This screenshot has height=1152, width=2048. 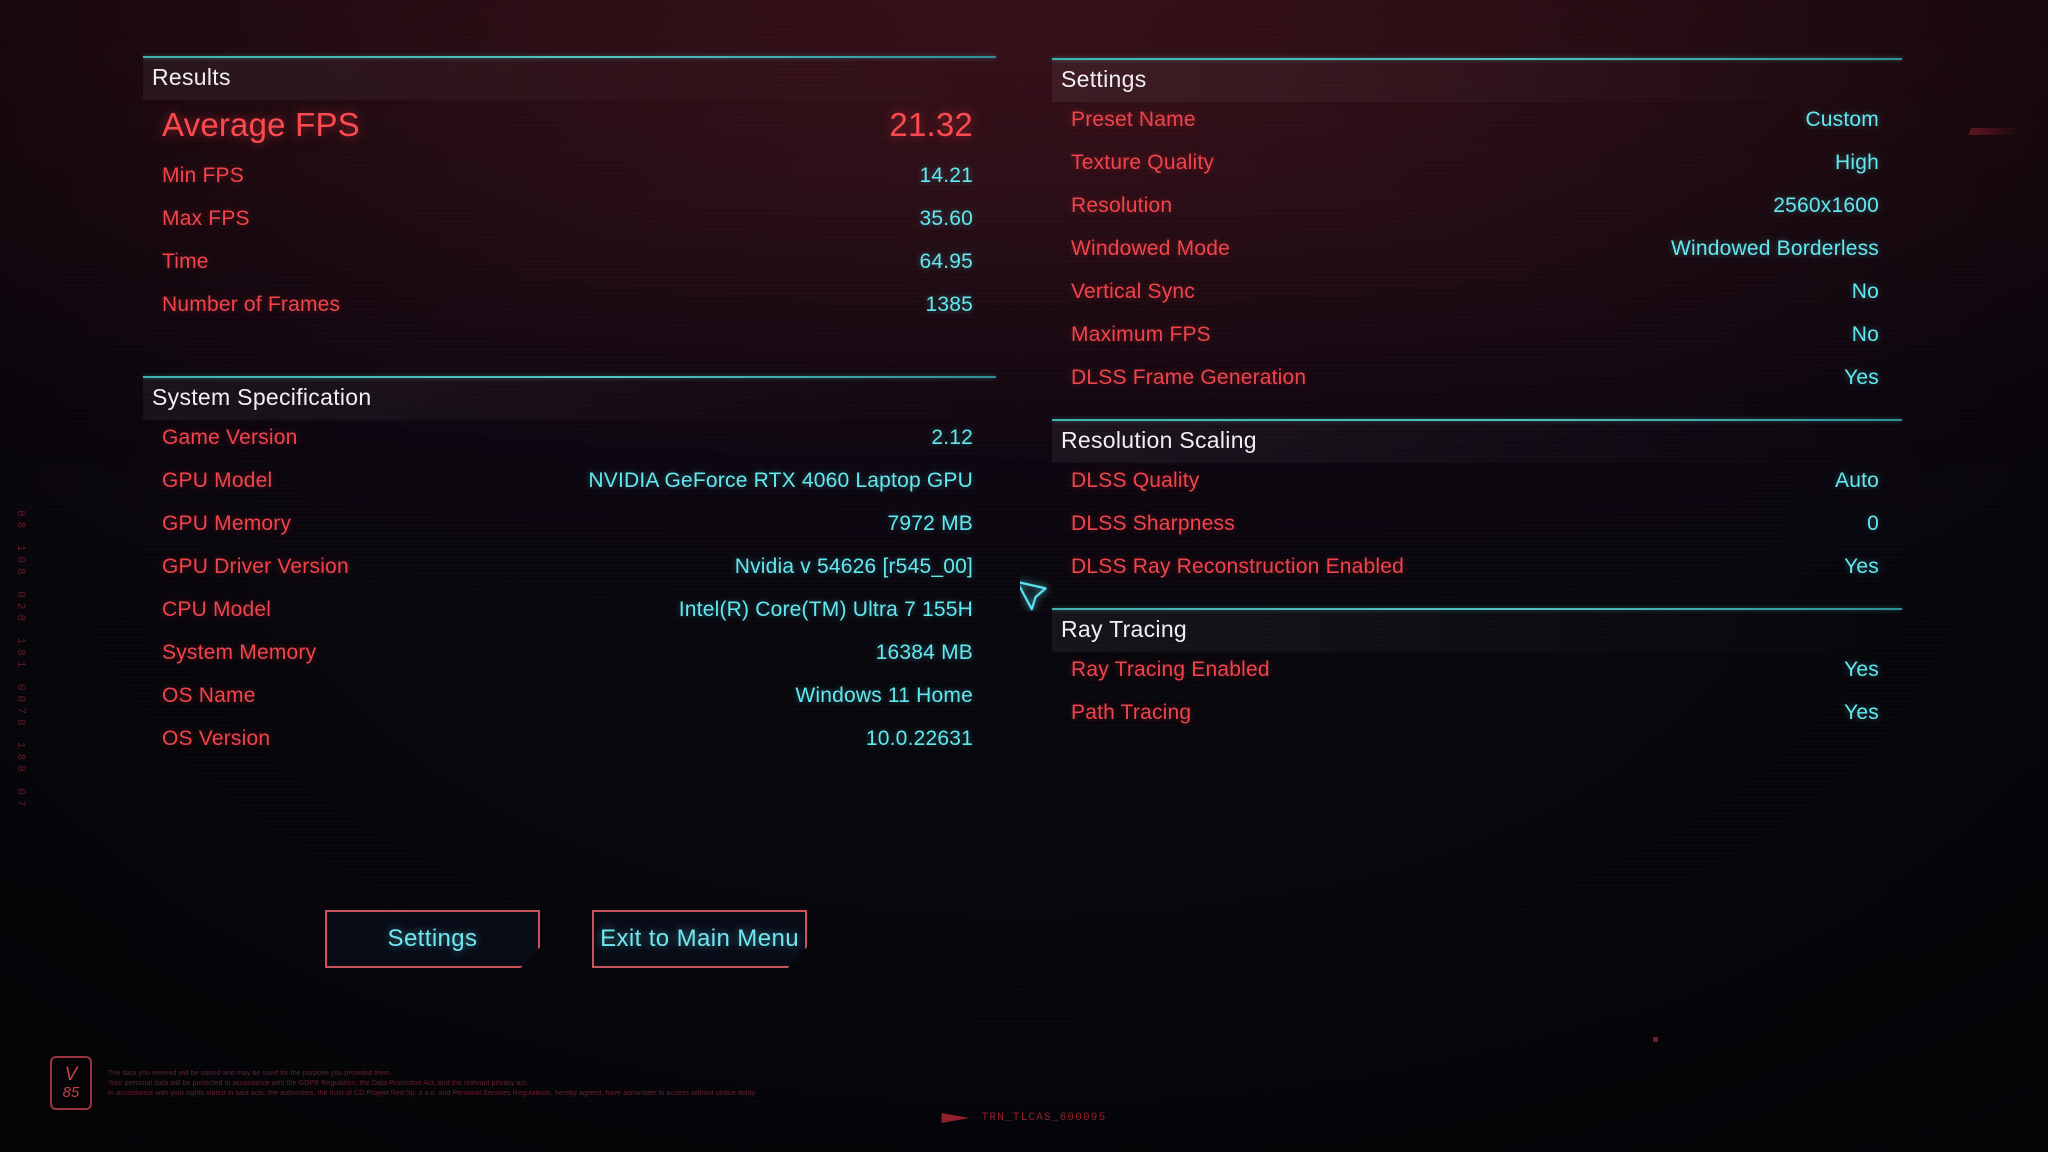 What do you see at coordinates (1873, 523) in the screenshot?
I see `row-value: 0` at bounding box center [1873, 523].